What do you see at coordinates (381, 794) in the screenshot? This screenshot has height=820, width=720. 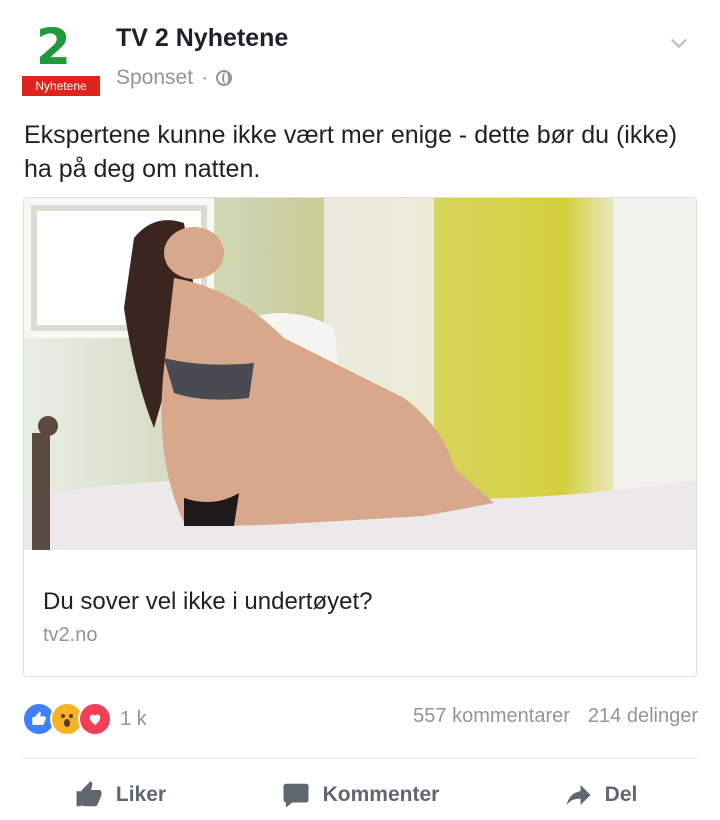 I see `comment-label: Kommenter` at bounding box center [381, 794].